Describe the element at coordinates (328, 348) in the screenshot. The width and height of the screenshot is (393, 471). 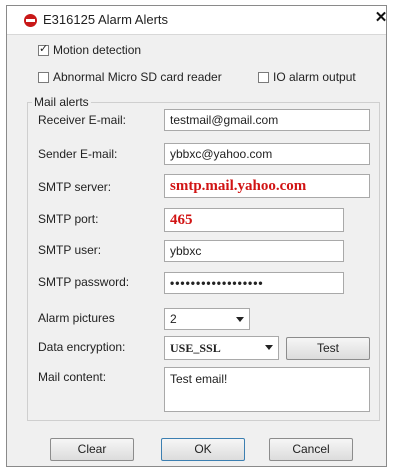
I see `test-button: Test` at that location.